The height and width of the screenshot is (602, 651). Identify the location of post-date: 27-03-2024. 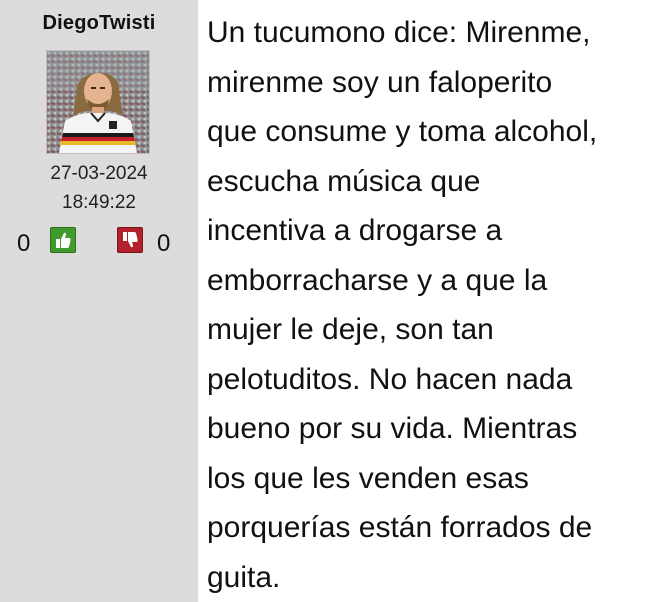
(99, 173).